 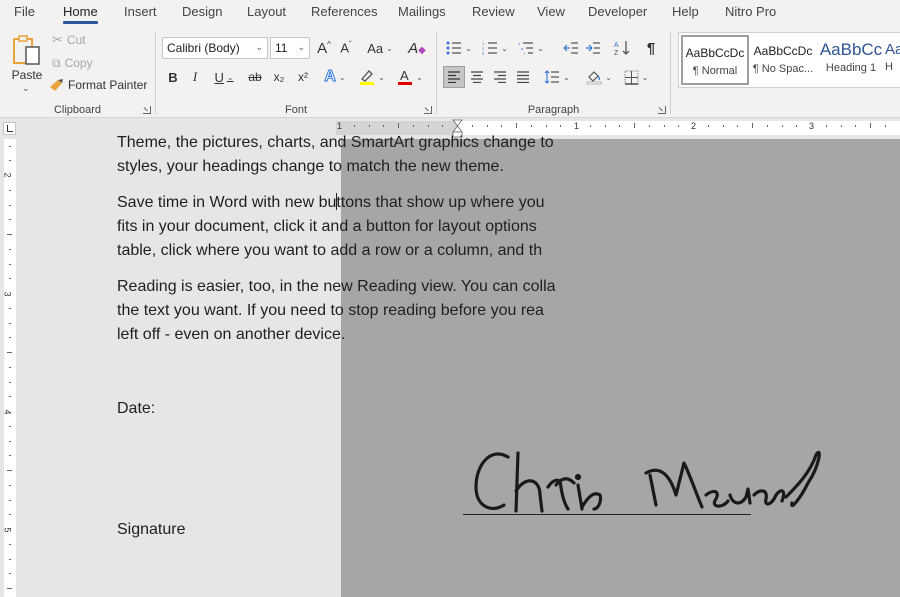 What do you see at coordinates (495, 48) in the screenshot?
I see `numbering-button: 1 2 3 ⌄` at bounding box center [495, 48].